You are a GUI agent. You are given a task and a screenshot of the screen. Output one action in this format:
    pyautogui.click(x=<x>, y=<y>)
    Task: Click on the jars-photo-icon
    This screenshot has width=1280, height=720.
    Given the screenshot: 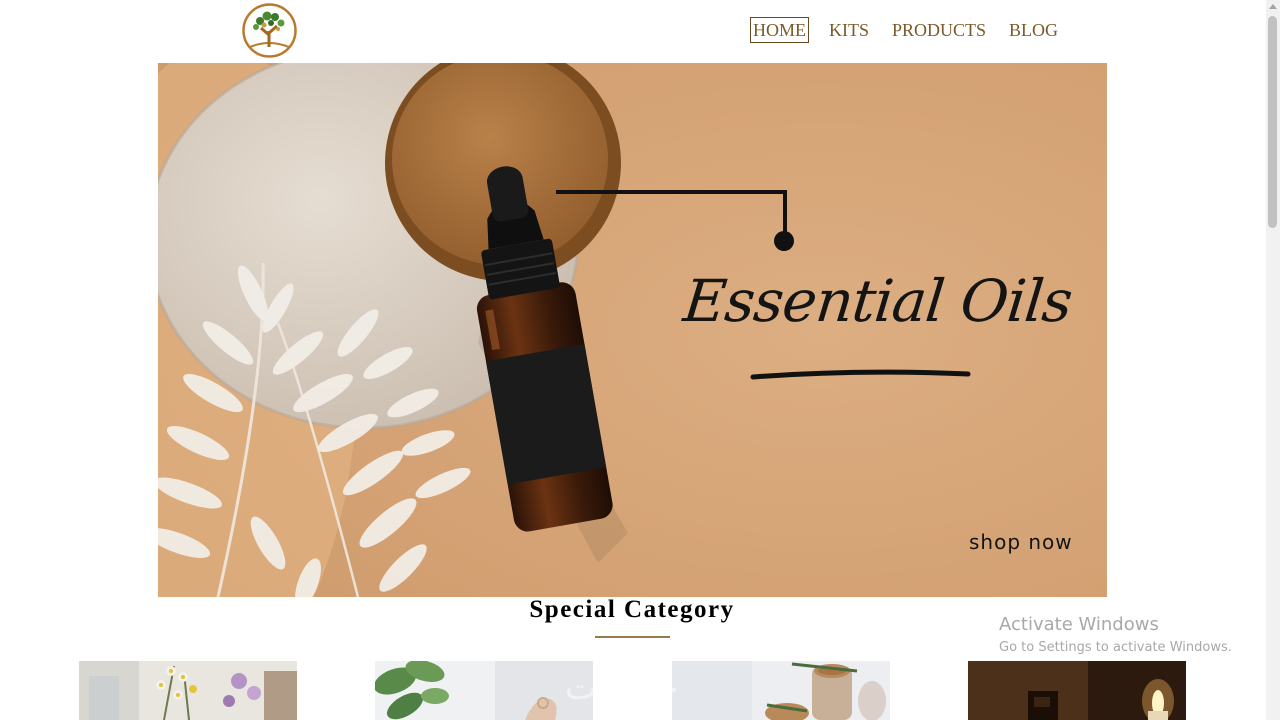 What is the action you would take?
    pyautogui.click(x=781, y=690)
    